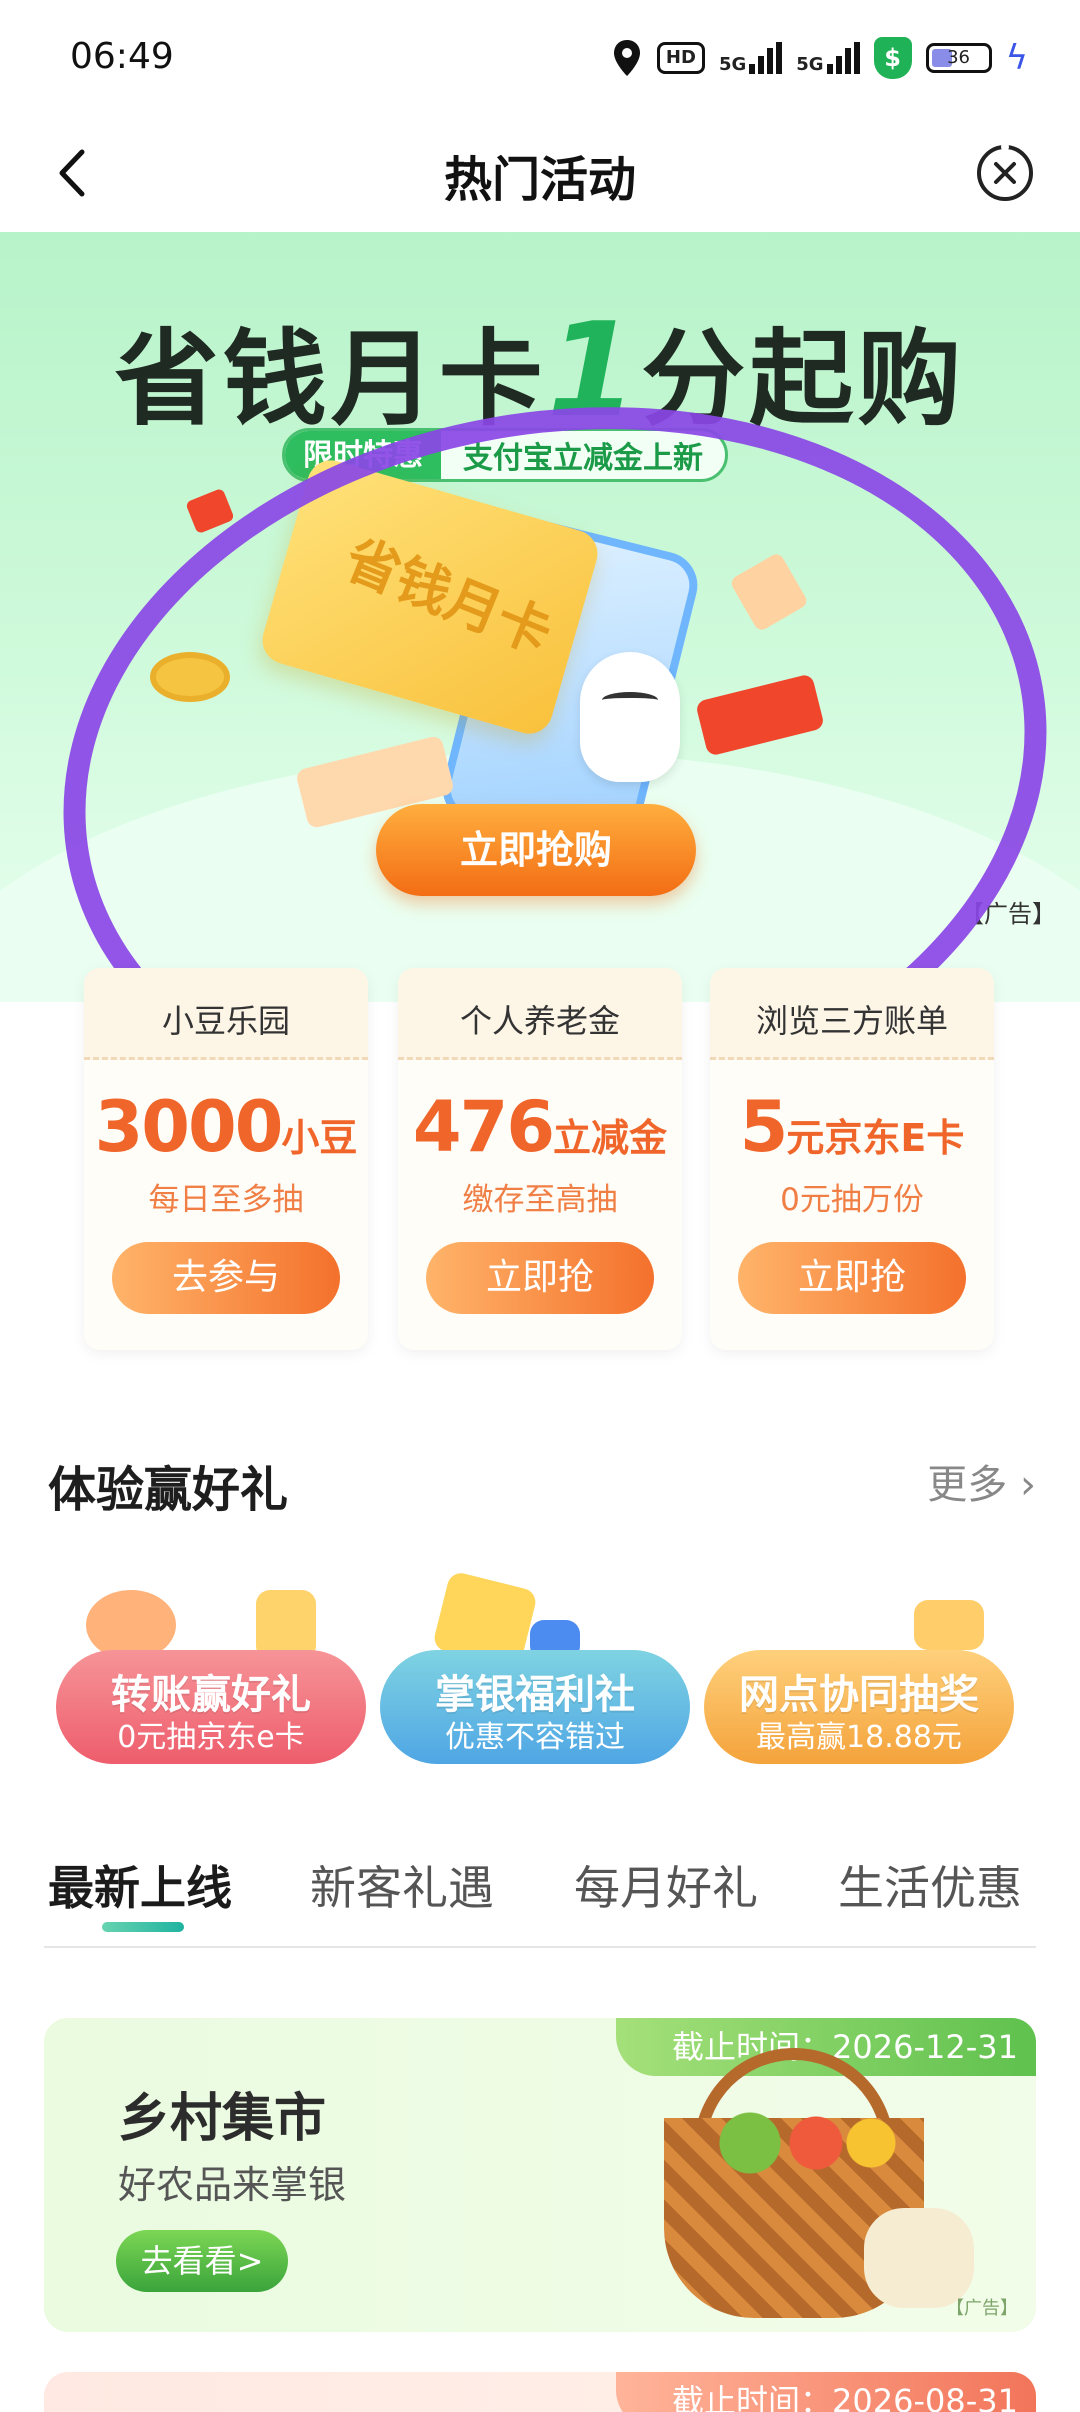 The width and height of the screenshot is (1080, 2412). I want to click on charging-icon: ϟ, so click(1016, 58).